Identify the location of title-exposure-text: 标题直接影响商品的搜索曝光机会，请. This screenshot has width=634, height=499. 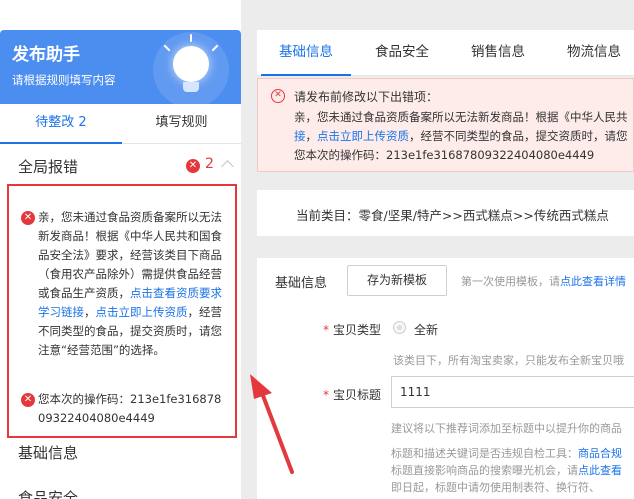
(484, 470).